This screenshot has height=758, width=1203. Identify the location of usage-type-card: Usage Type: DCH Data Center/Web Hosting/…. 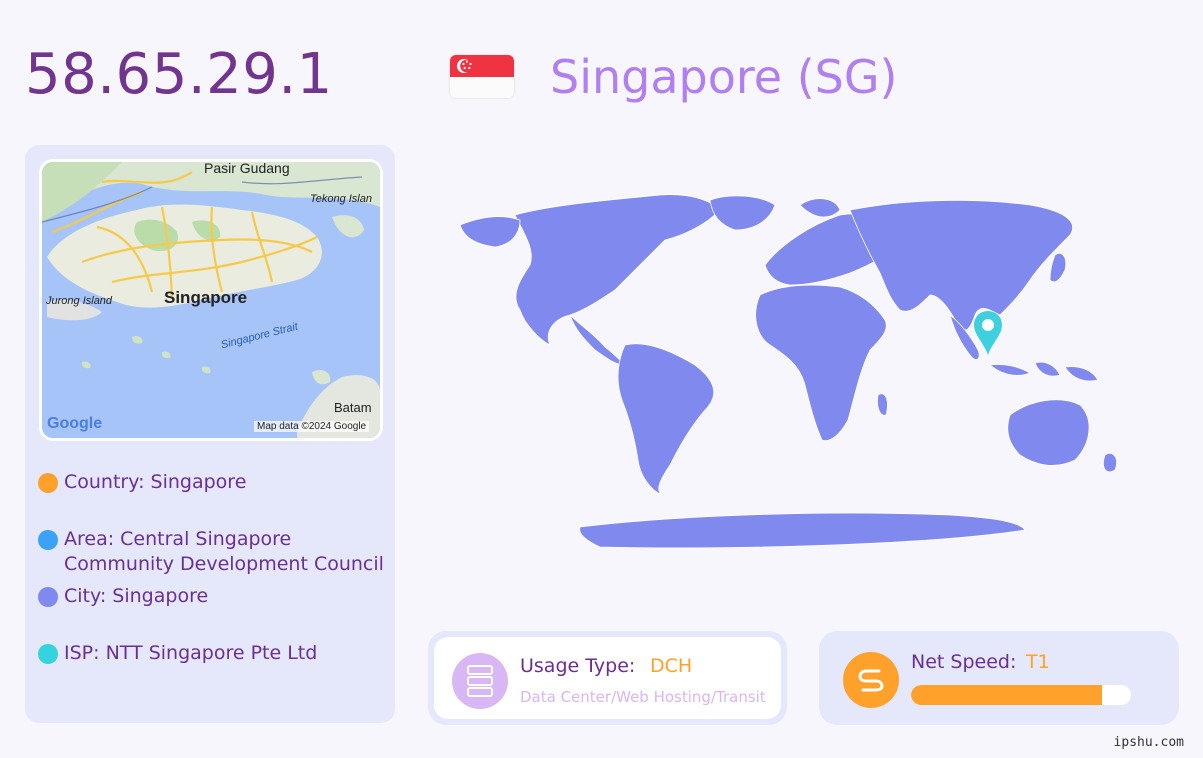
(607, 678).